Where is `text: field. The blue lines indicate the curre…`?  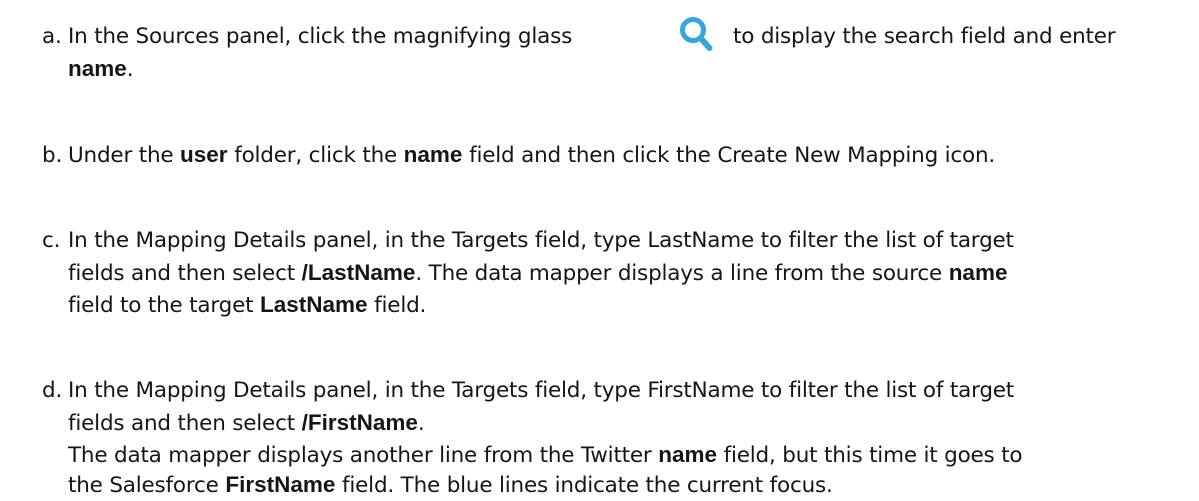 text: field. The blue lines indicate the curre… is located at coordinates (584, 485).